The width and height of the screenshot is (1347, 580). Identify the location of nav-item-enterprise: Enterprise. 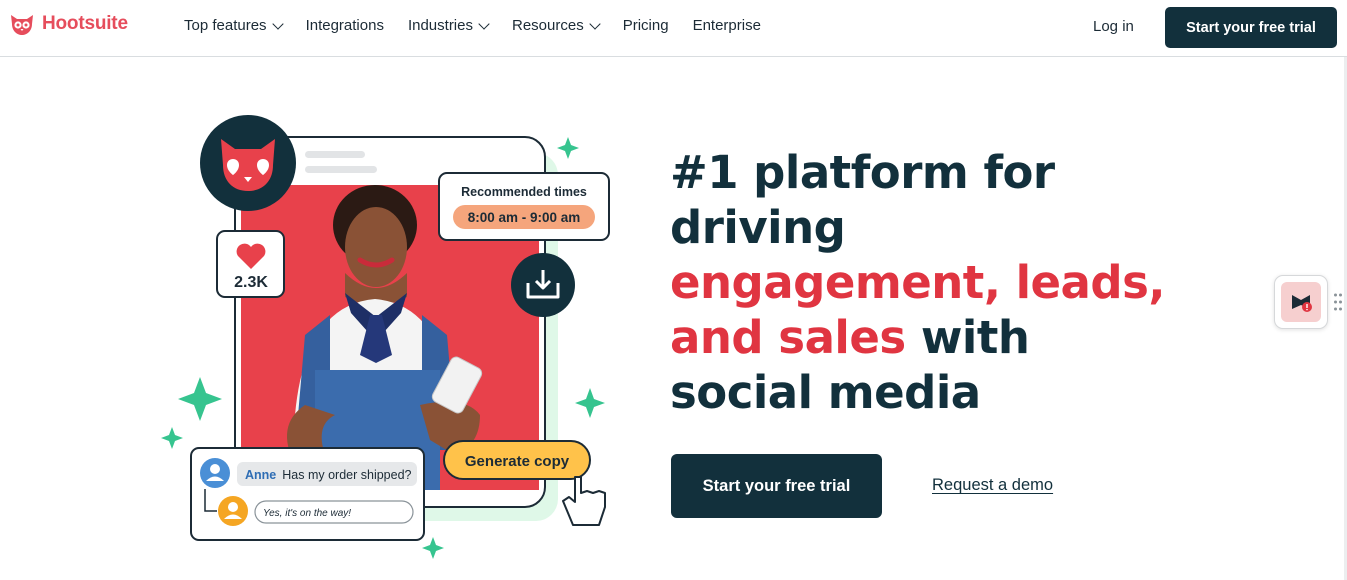
(727, 25).